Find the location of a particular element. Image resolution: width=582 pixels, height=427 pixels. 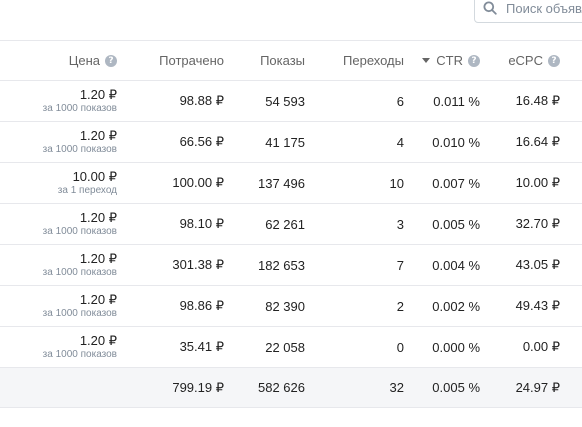

price-value: 10.00 ₽ is located at coordinates (94, 176).